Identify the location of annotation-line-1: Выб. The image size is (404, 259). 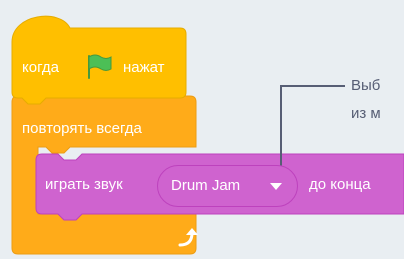
(366, 85).